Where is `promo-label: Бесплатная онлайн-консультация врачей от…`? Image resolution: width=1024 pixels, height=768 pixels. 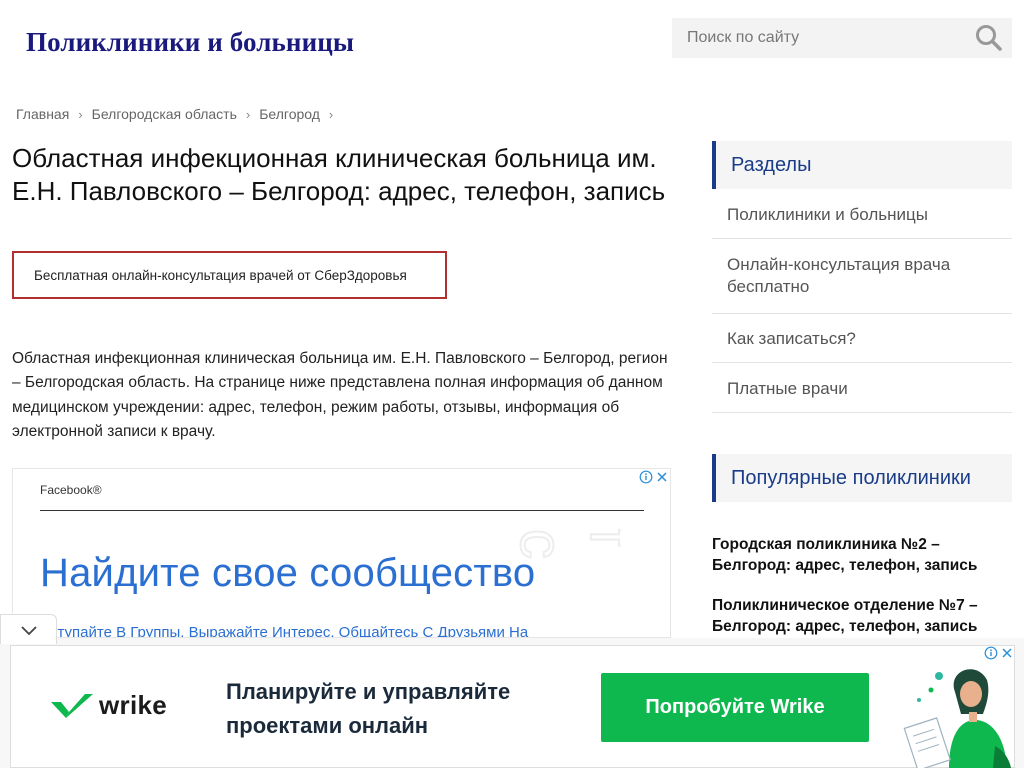
promo-label: Бесплатная онлайн-консультация врачей от… is located at coordinates (220, 275).